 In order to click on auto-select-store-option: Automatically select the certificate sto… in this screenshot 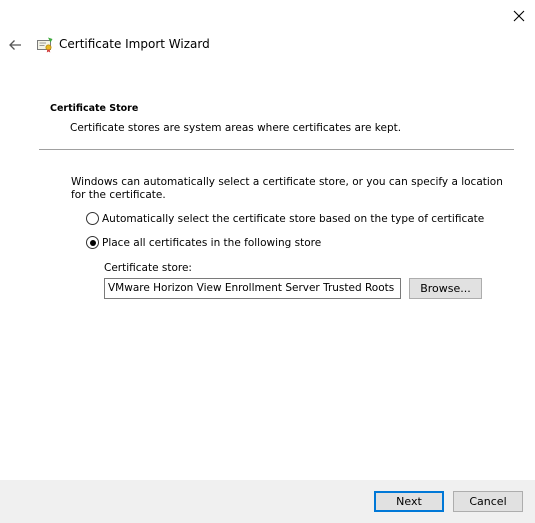, I will do `click(285, 218)`.